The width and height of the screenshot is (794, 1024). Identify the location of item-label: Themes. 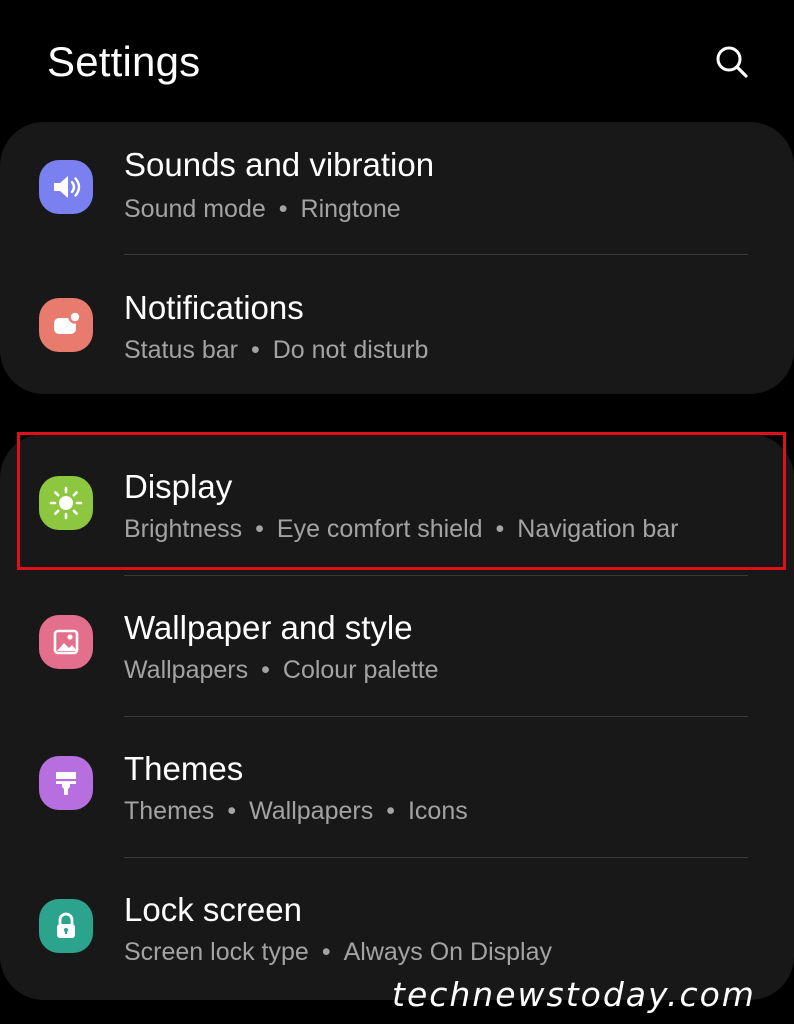
(184, 768).